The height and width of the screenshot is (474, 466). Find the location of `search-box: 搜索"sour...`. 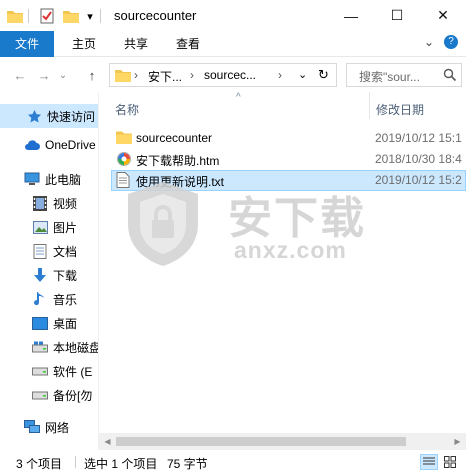

search-box: 搜索"sour... is located at coordinates (404, 75).